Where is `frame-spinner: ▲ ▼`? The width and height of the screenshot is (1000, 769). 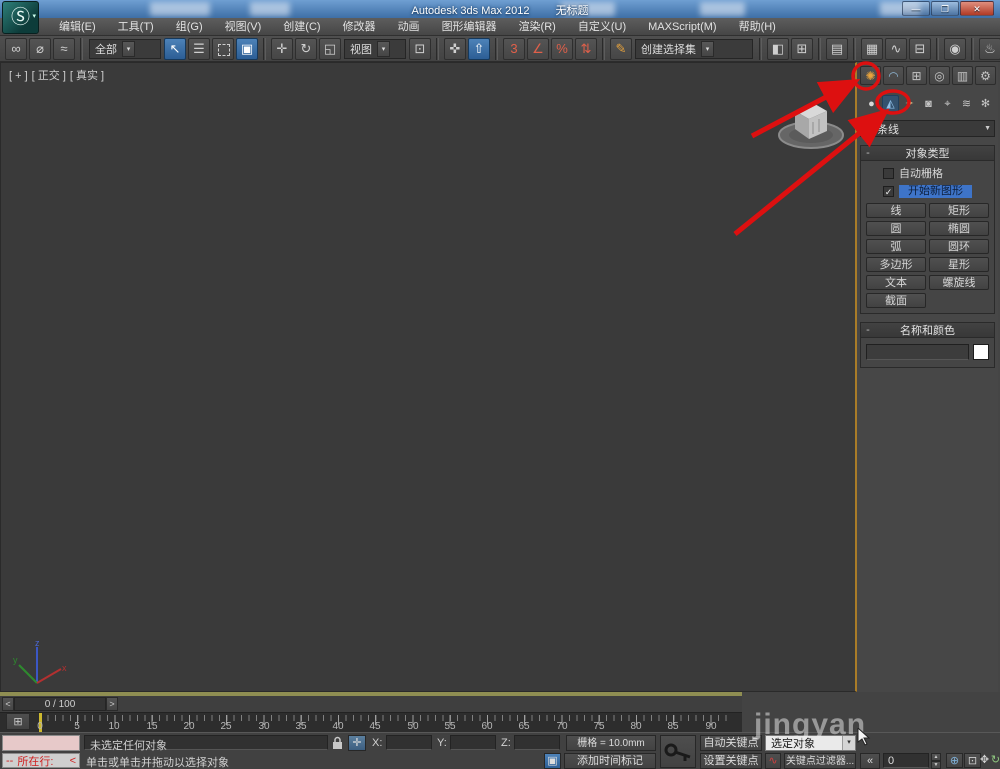 frame-spinner: ▲ ▼ is located at coordinates (936, 761).